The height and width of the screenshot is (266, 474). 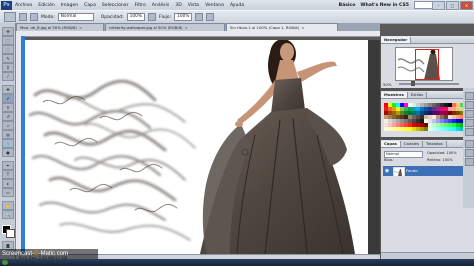 What do you see at coordinates (413, 83) in the screenshot?
I see `navigator-zoom-handle` at bounding box center [413, 83].